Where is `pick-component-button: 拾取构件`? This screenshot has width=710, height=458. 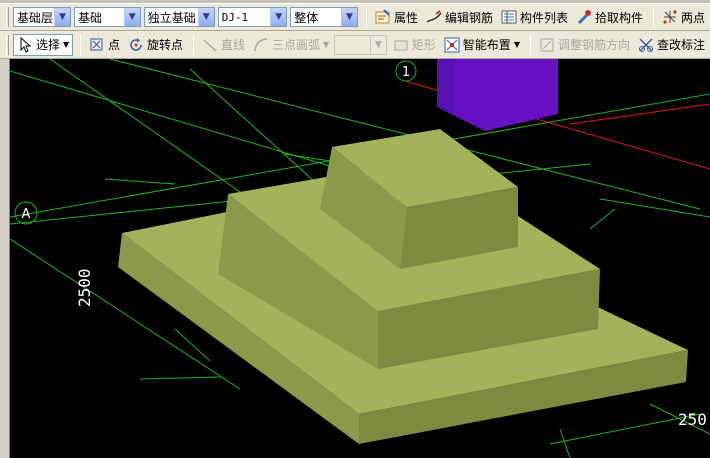
pick-component-button: 拾取构件 is located at coordinates (609, 17).